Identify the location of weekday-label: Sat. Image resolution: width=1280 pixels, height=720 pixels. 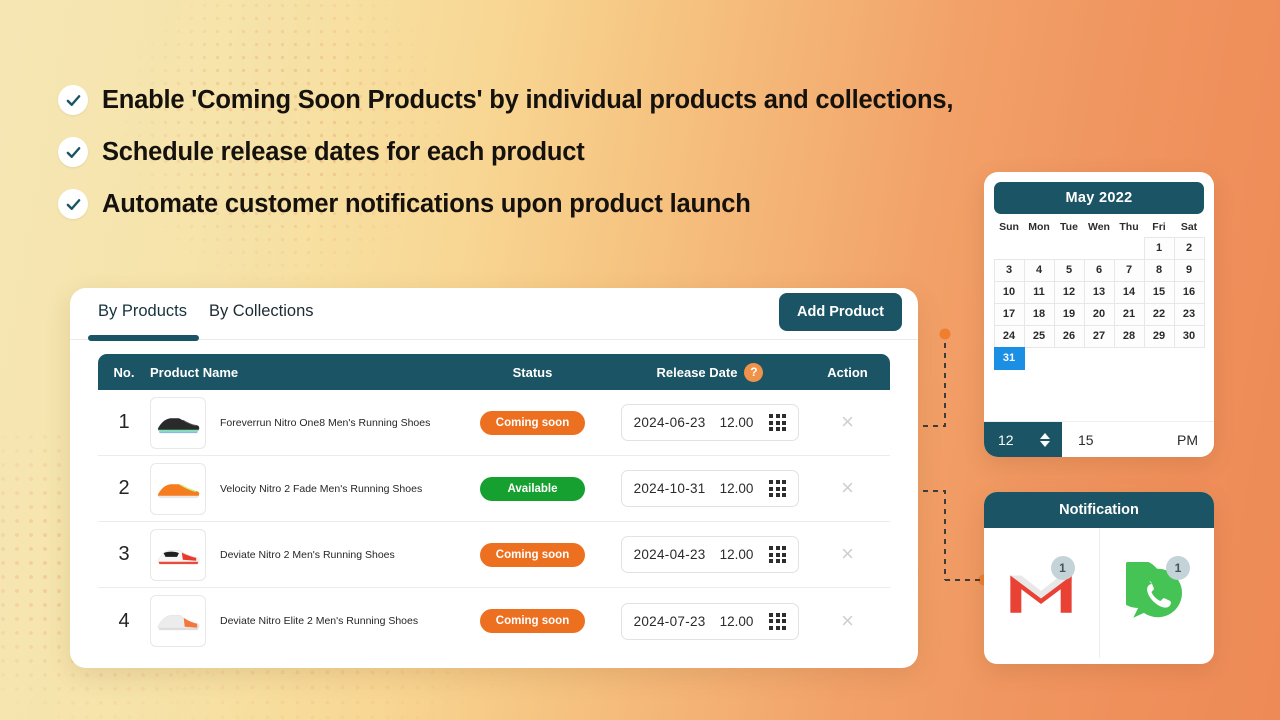
(1189, 227).